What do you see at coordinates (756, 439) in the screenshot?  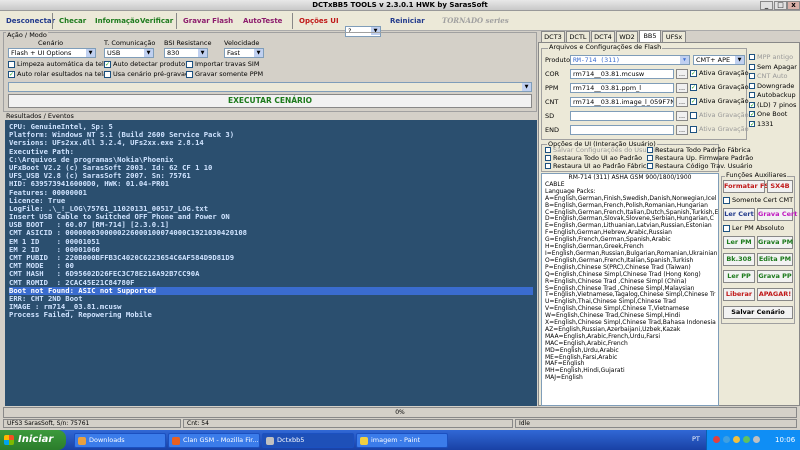 I see `volume-icon` at bounding box center [756, 439].